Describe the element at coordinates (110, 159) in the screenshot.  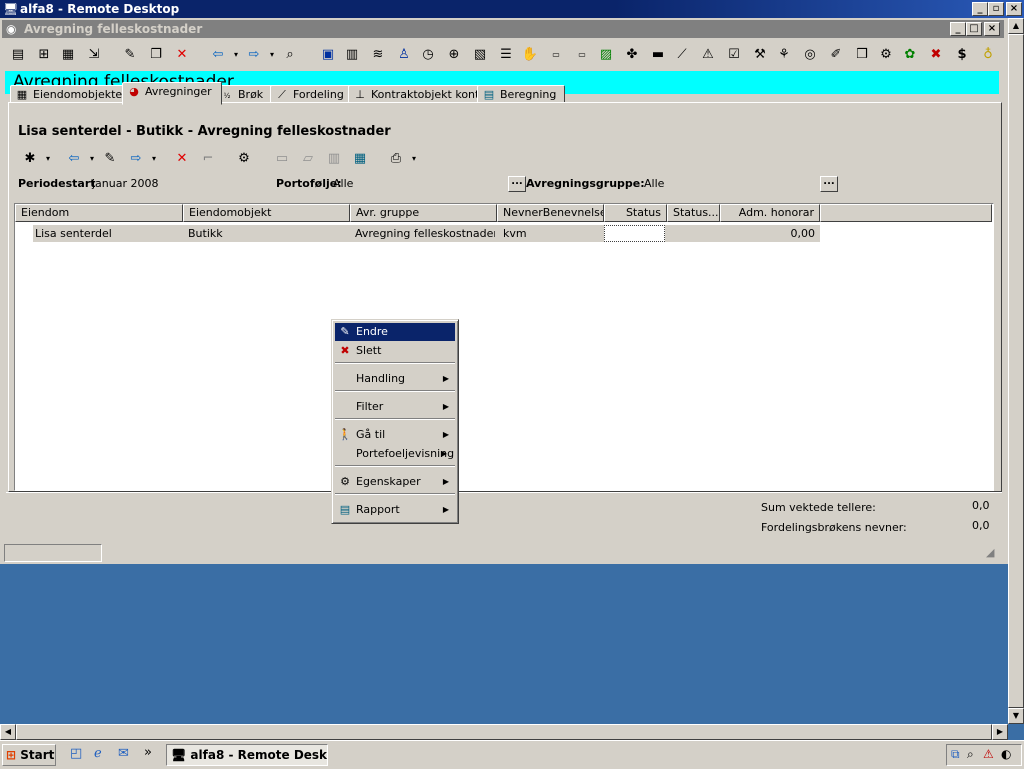
I see `edit-record-icon: ✎` at that location.